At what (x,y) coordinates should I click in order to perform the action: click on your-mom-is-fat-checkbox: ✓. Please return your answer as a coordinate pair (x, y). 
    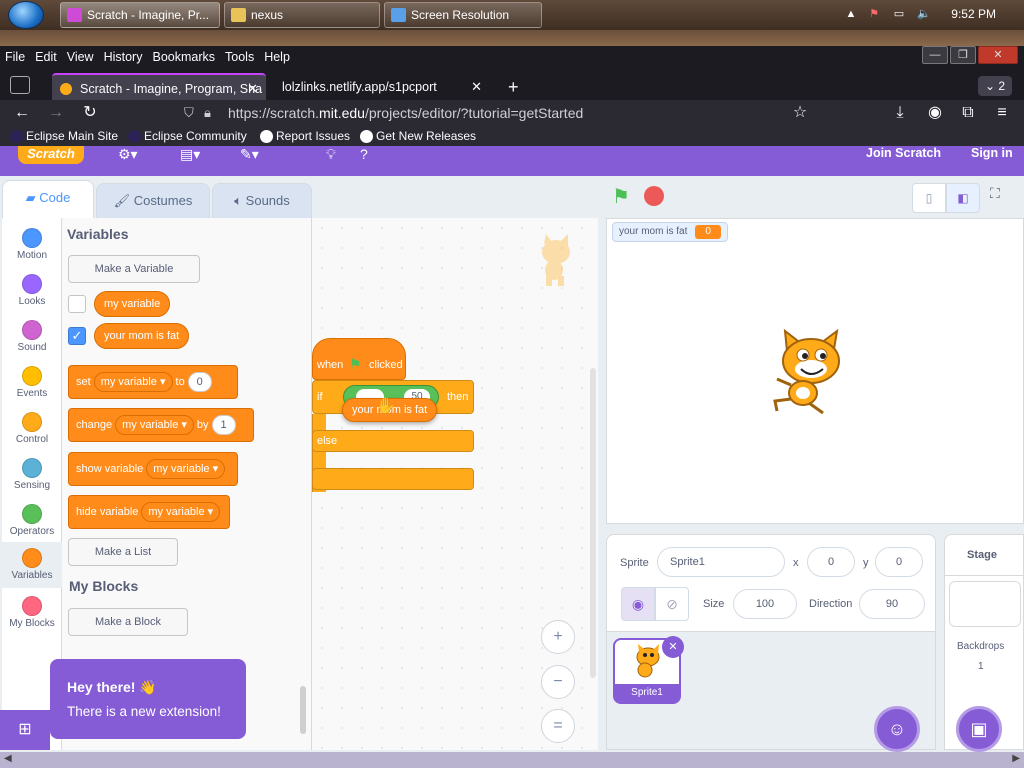
    Looking at the image, I should click on (77, 336).